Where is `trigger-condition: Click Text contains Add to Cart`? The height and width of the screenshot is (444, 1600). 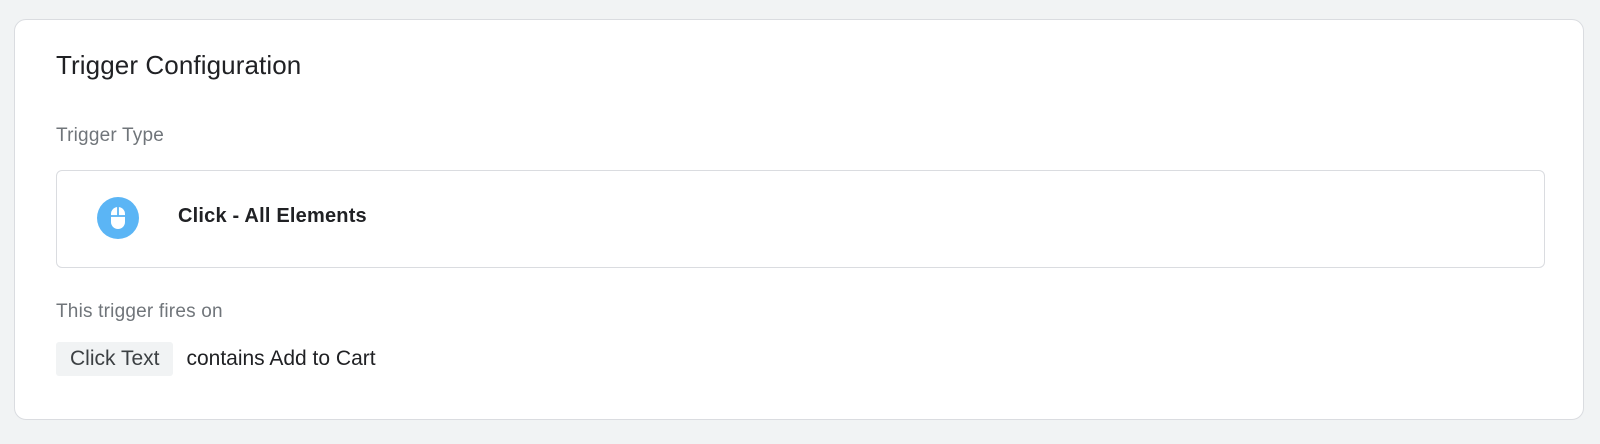 trigger-condition: Click Text contains Add to Cart is located at coordinates (216, 359).